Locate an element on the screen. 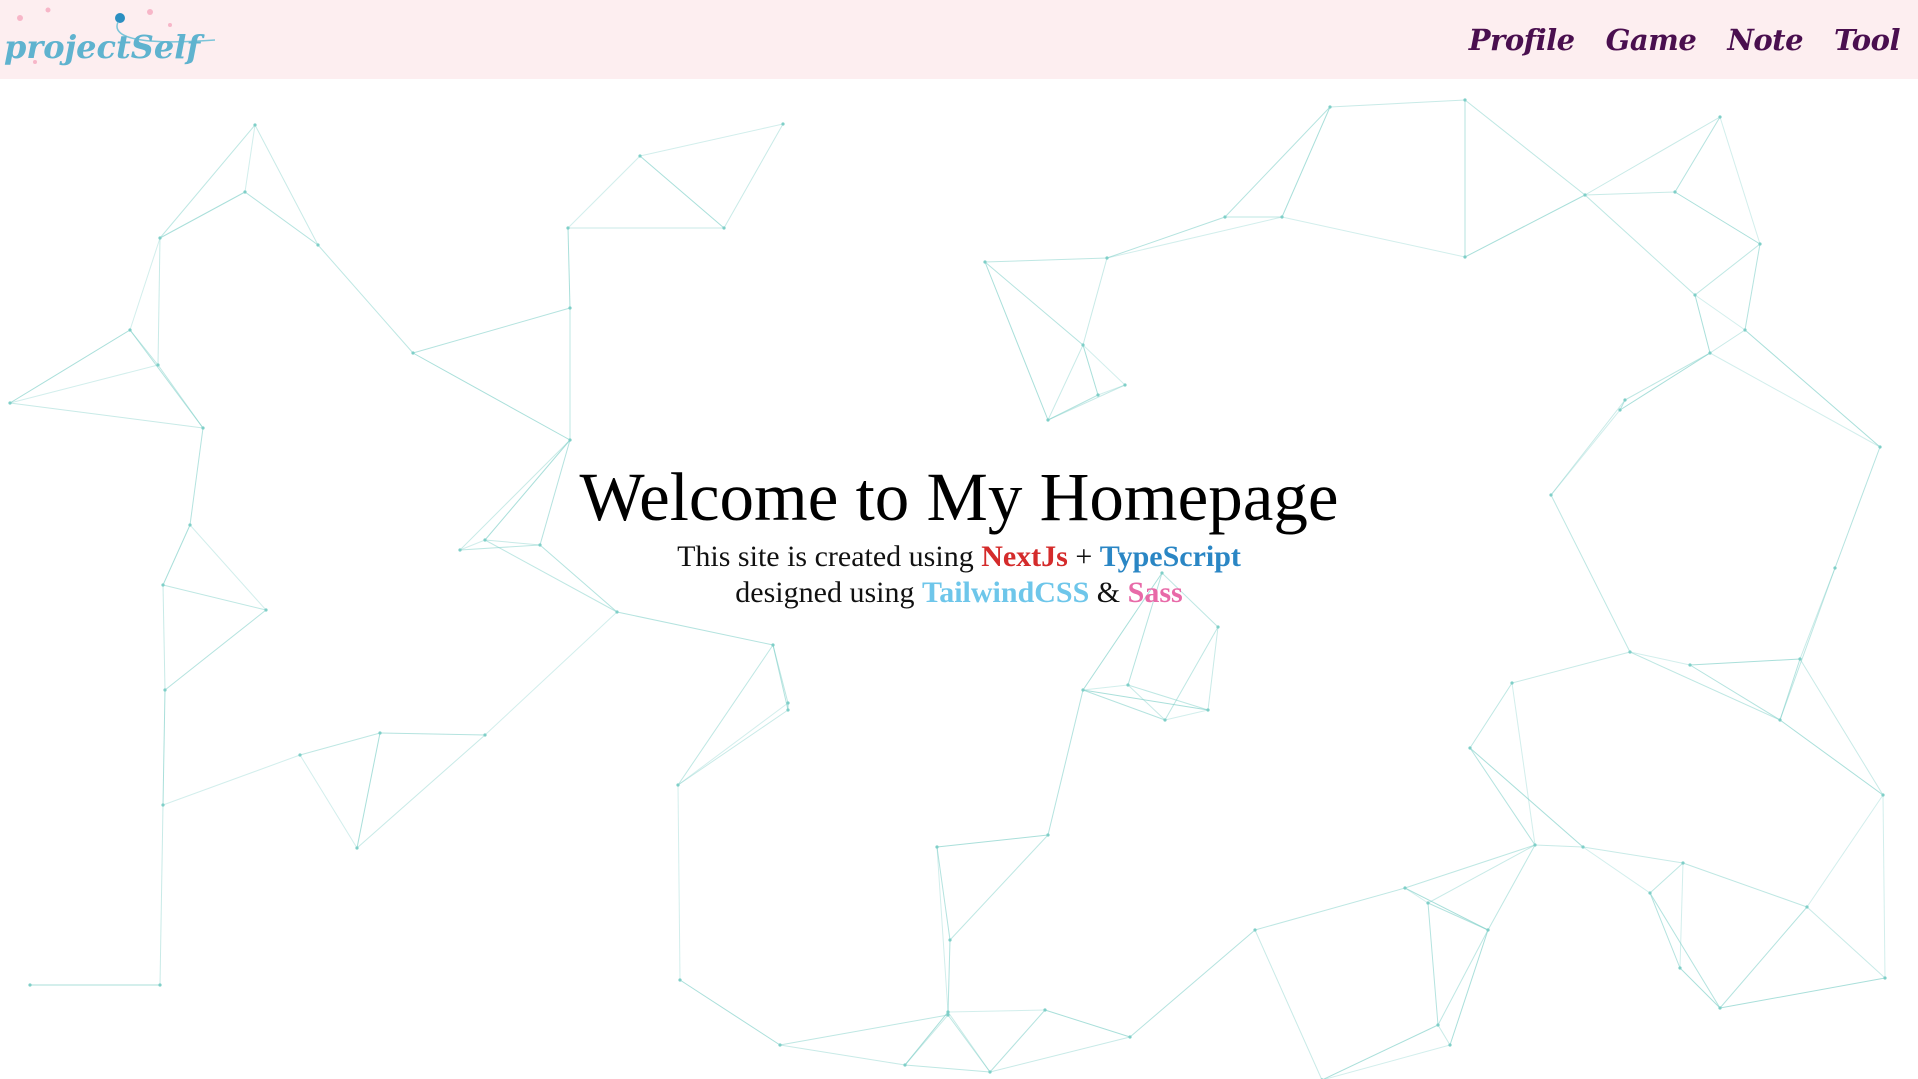  typescript-label: TypeScript is located at coordinates (1170, 556).